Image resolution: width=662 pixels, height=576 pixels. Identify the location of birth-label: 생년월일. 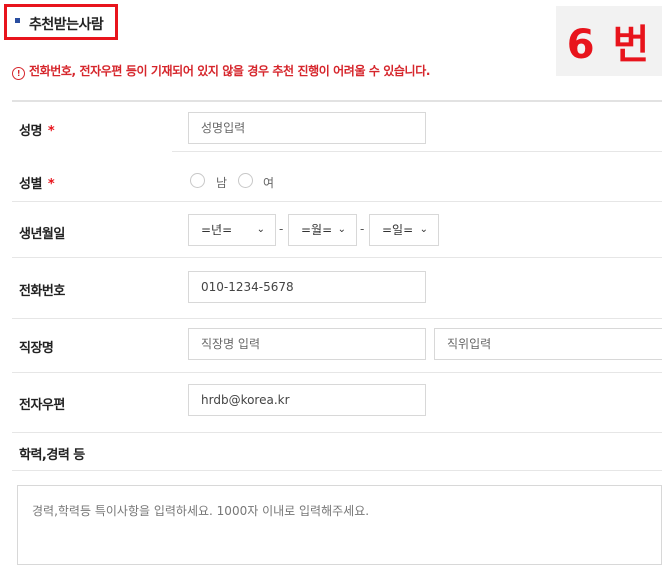
(42, 234).